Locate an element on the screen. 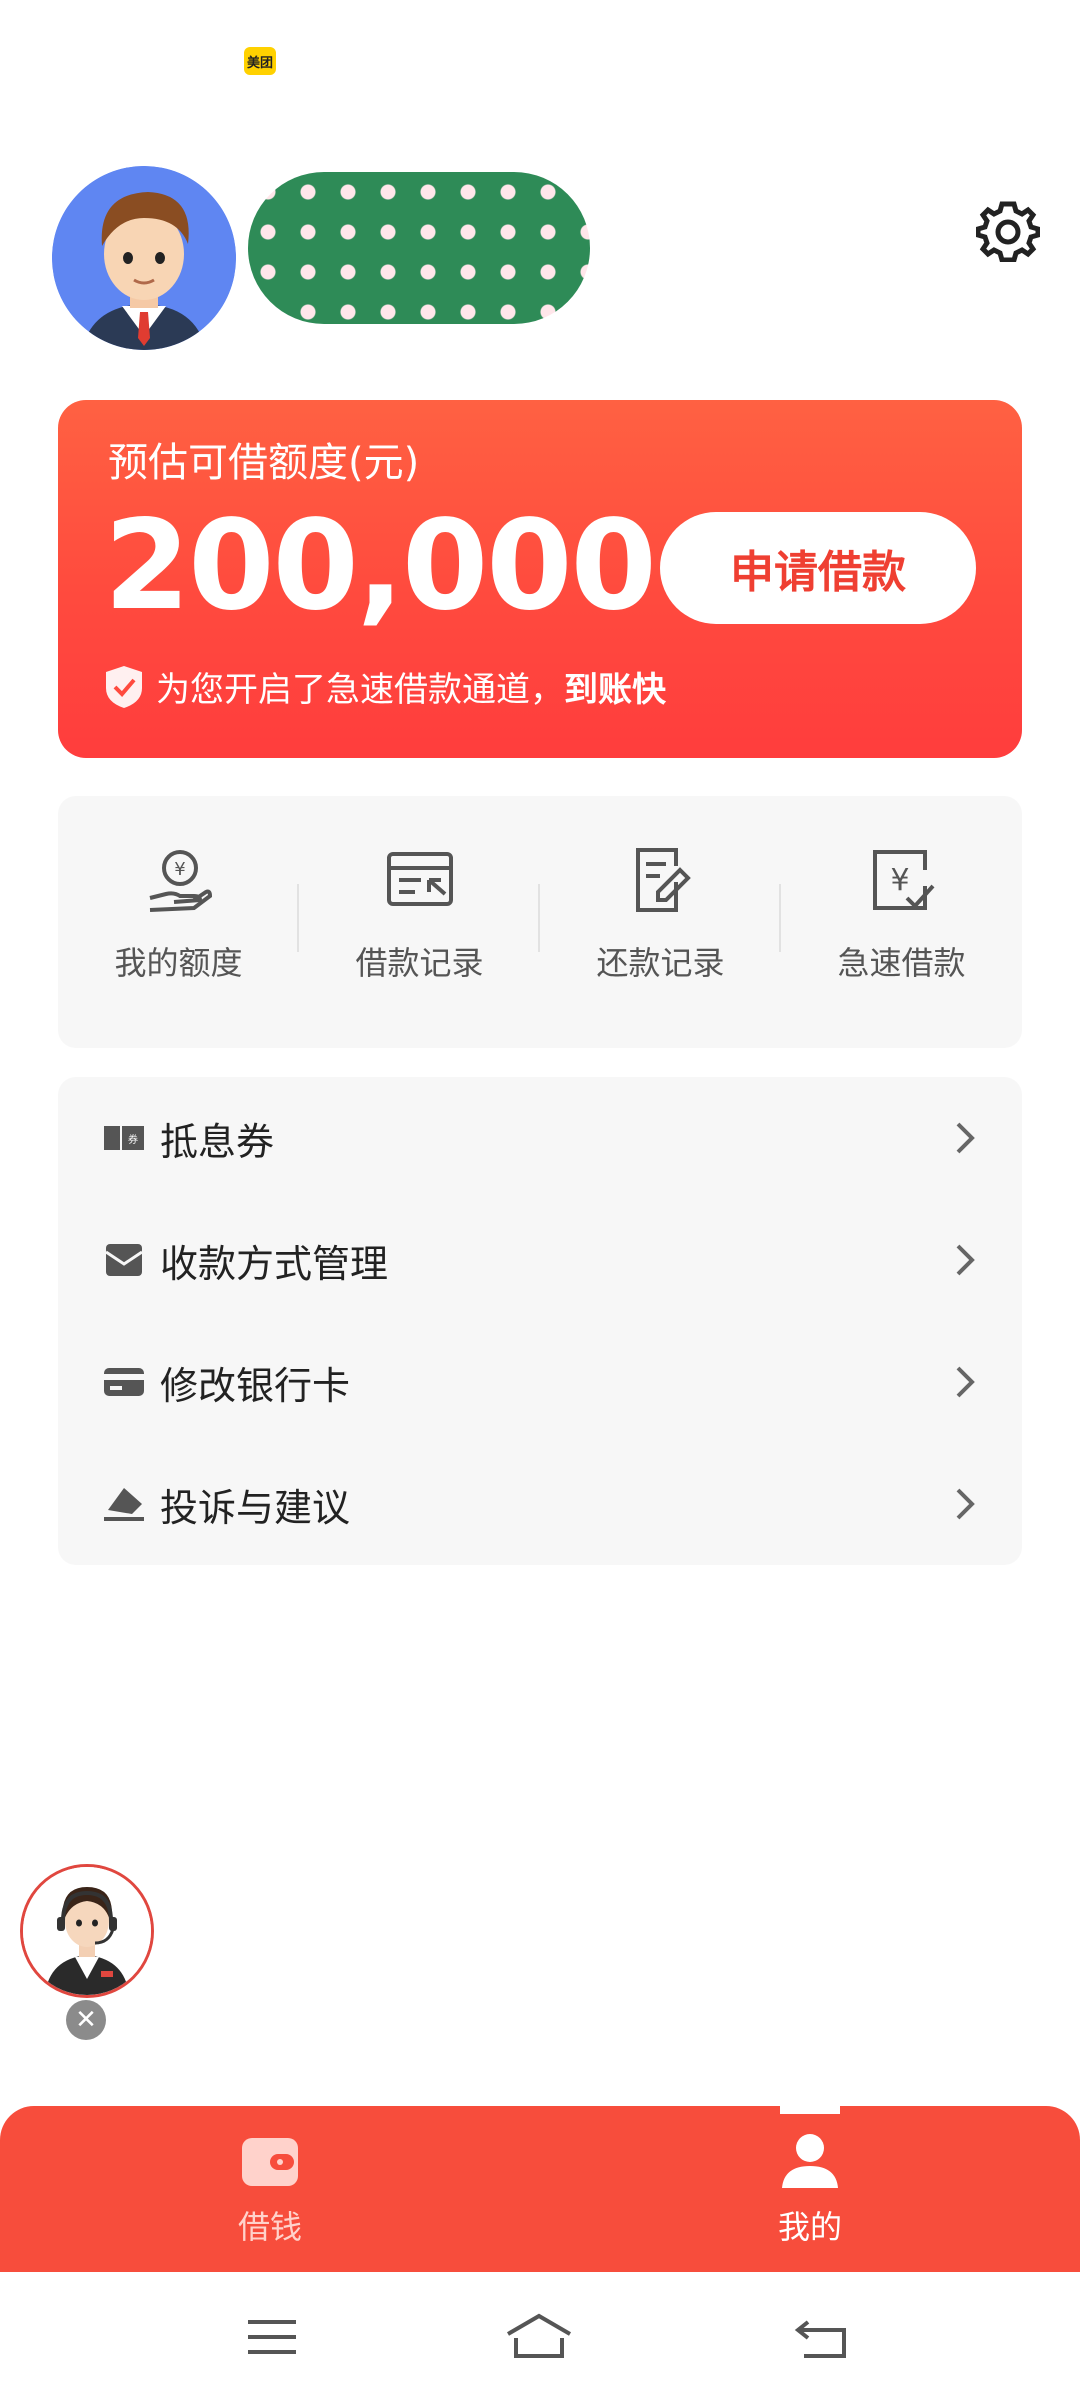 The width and height of the screenshot is (1080, 2400). wallet-icon is located at coordinates (270, 2162).